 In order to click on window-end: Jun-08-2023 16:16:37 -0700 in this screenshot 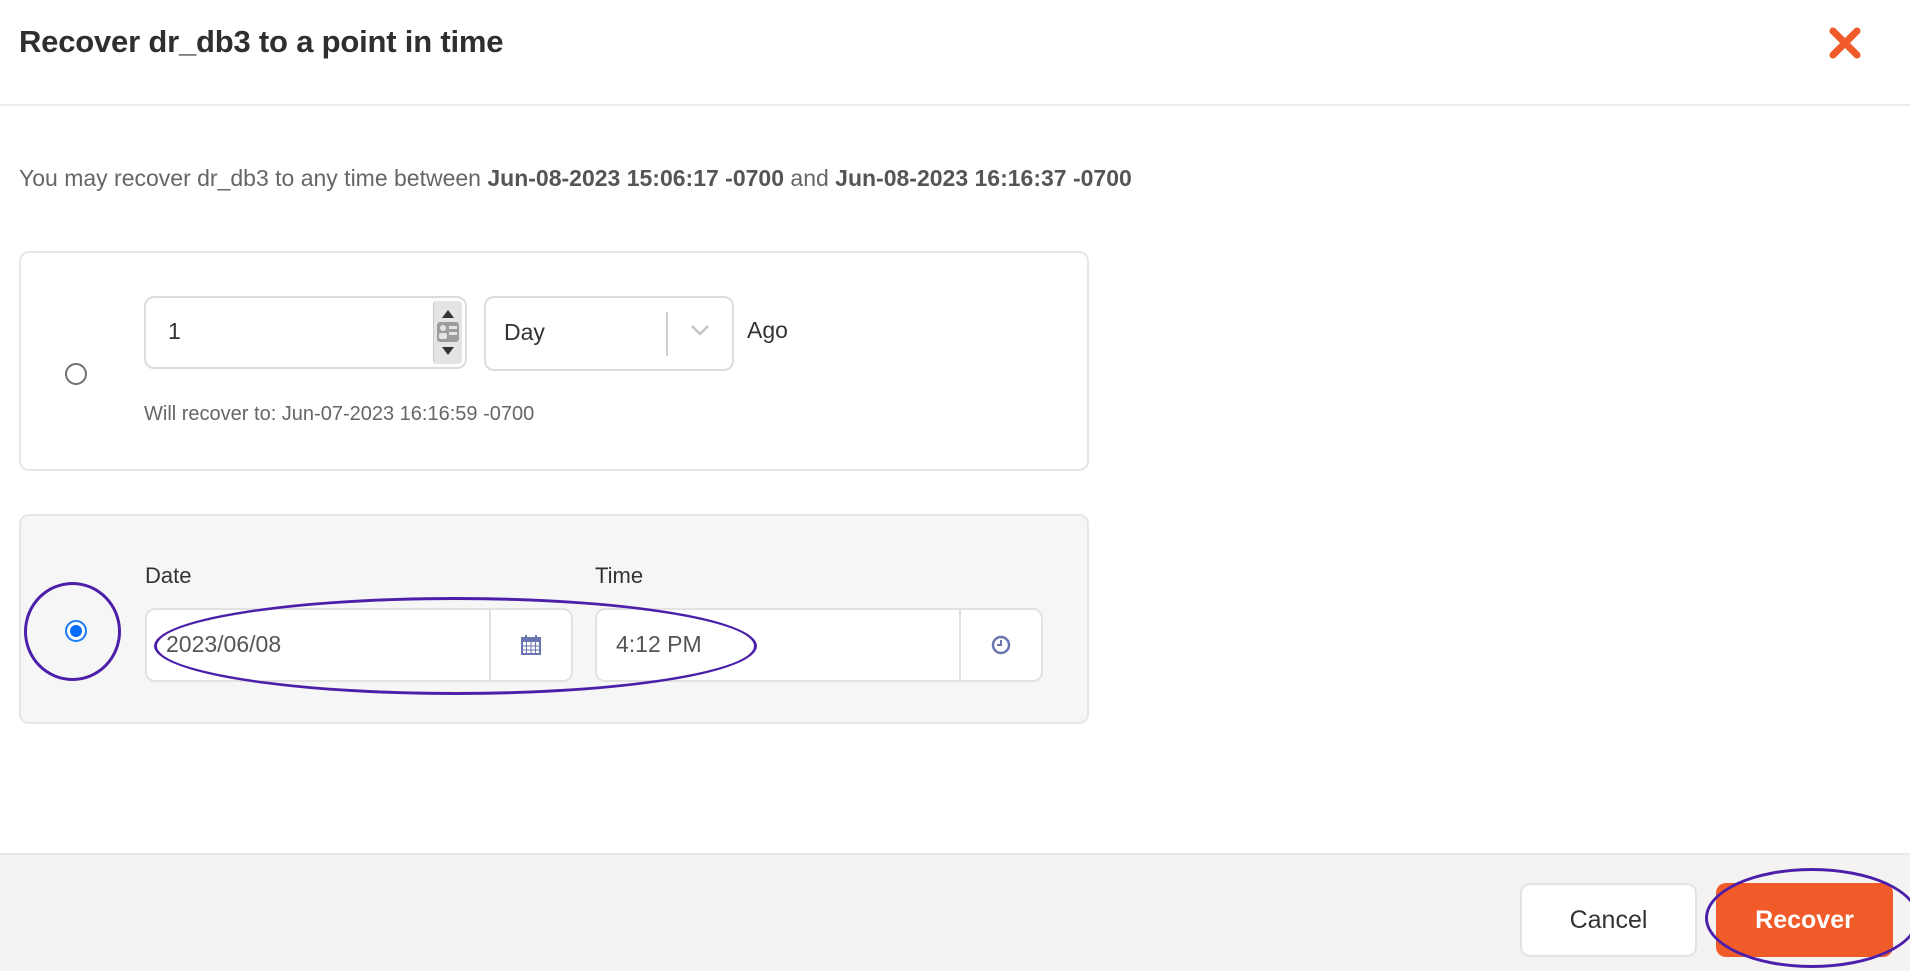, I will do `click(983, 178)`.